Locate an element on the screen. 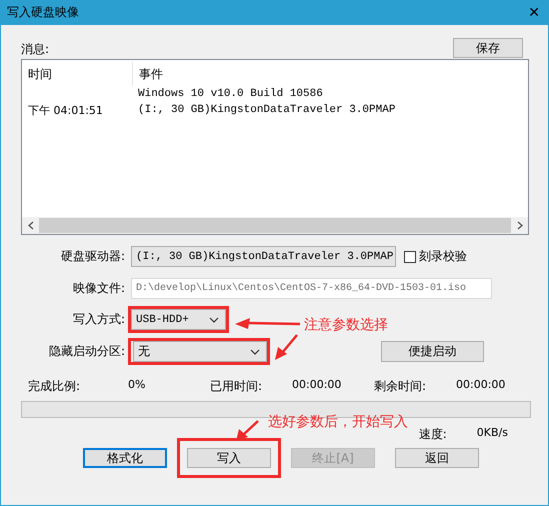 The height and width of the screenshot is (506, 549). dialog-button: 写入 is located at coordinates (229, 458).